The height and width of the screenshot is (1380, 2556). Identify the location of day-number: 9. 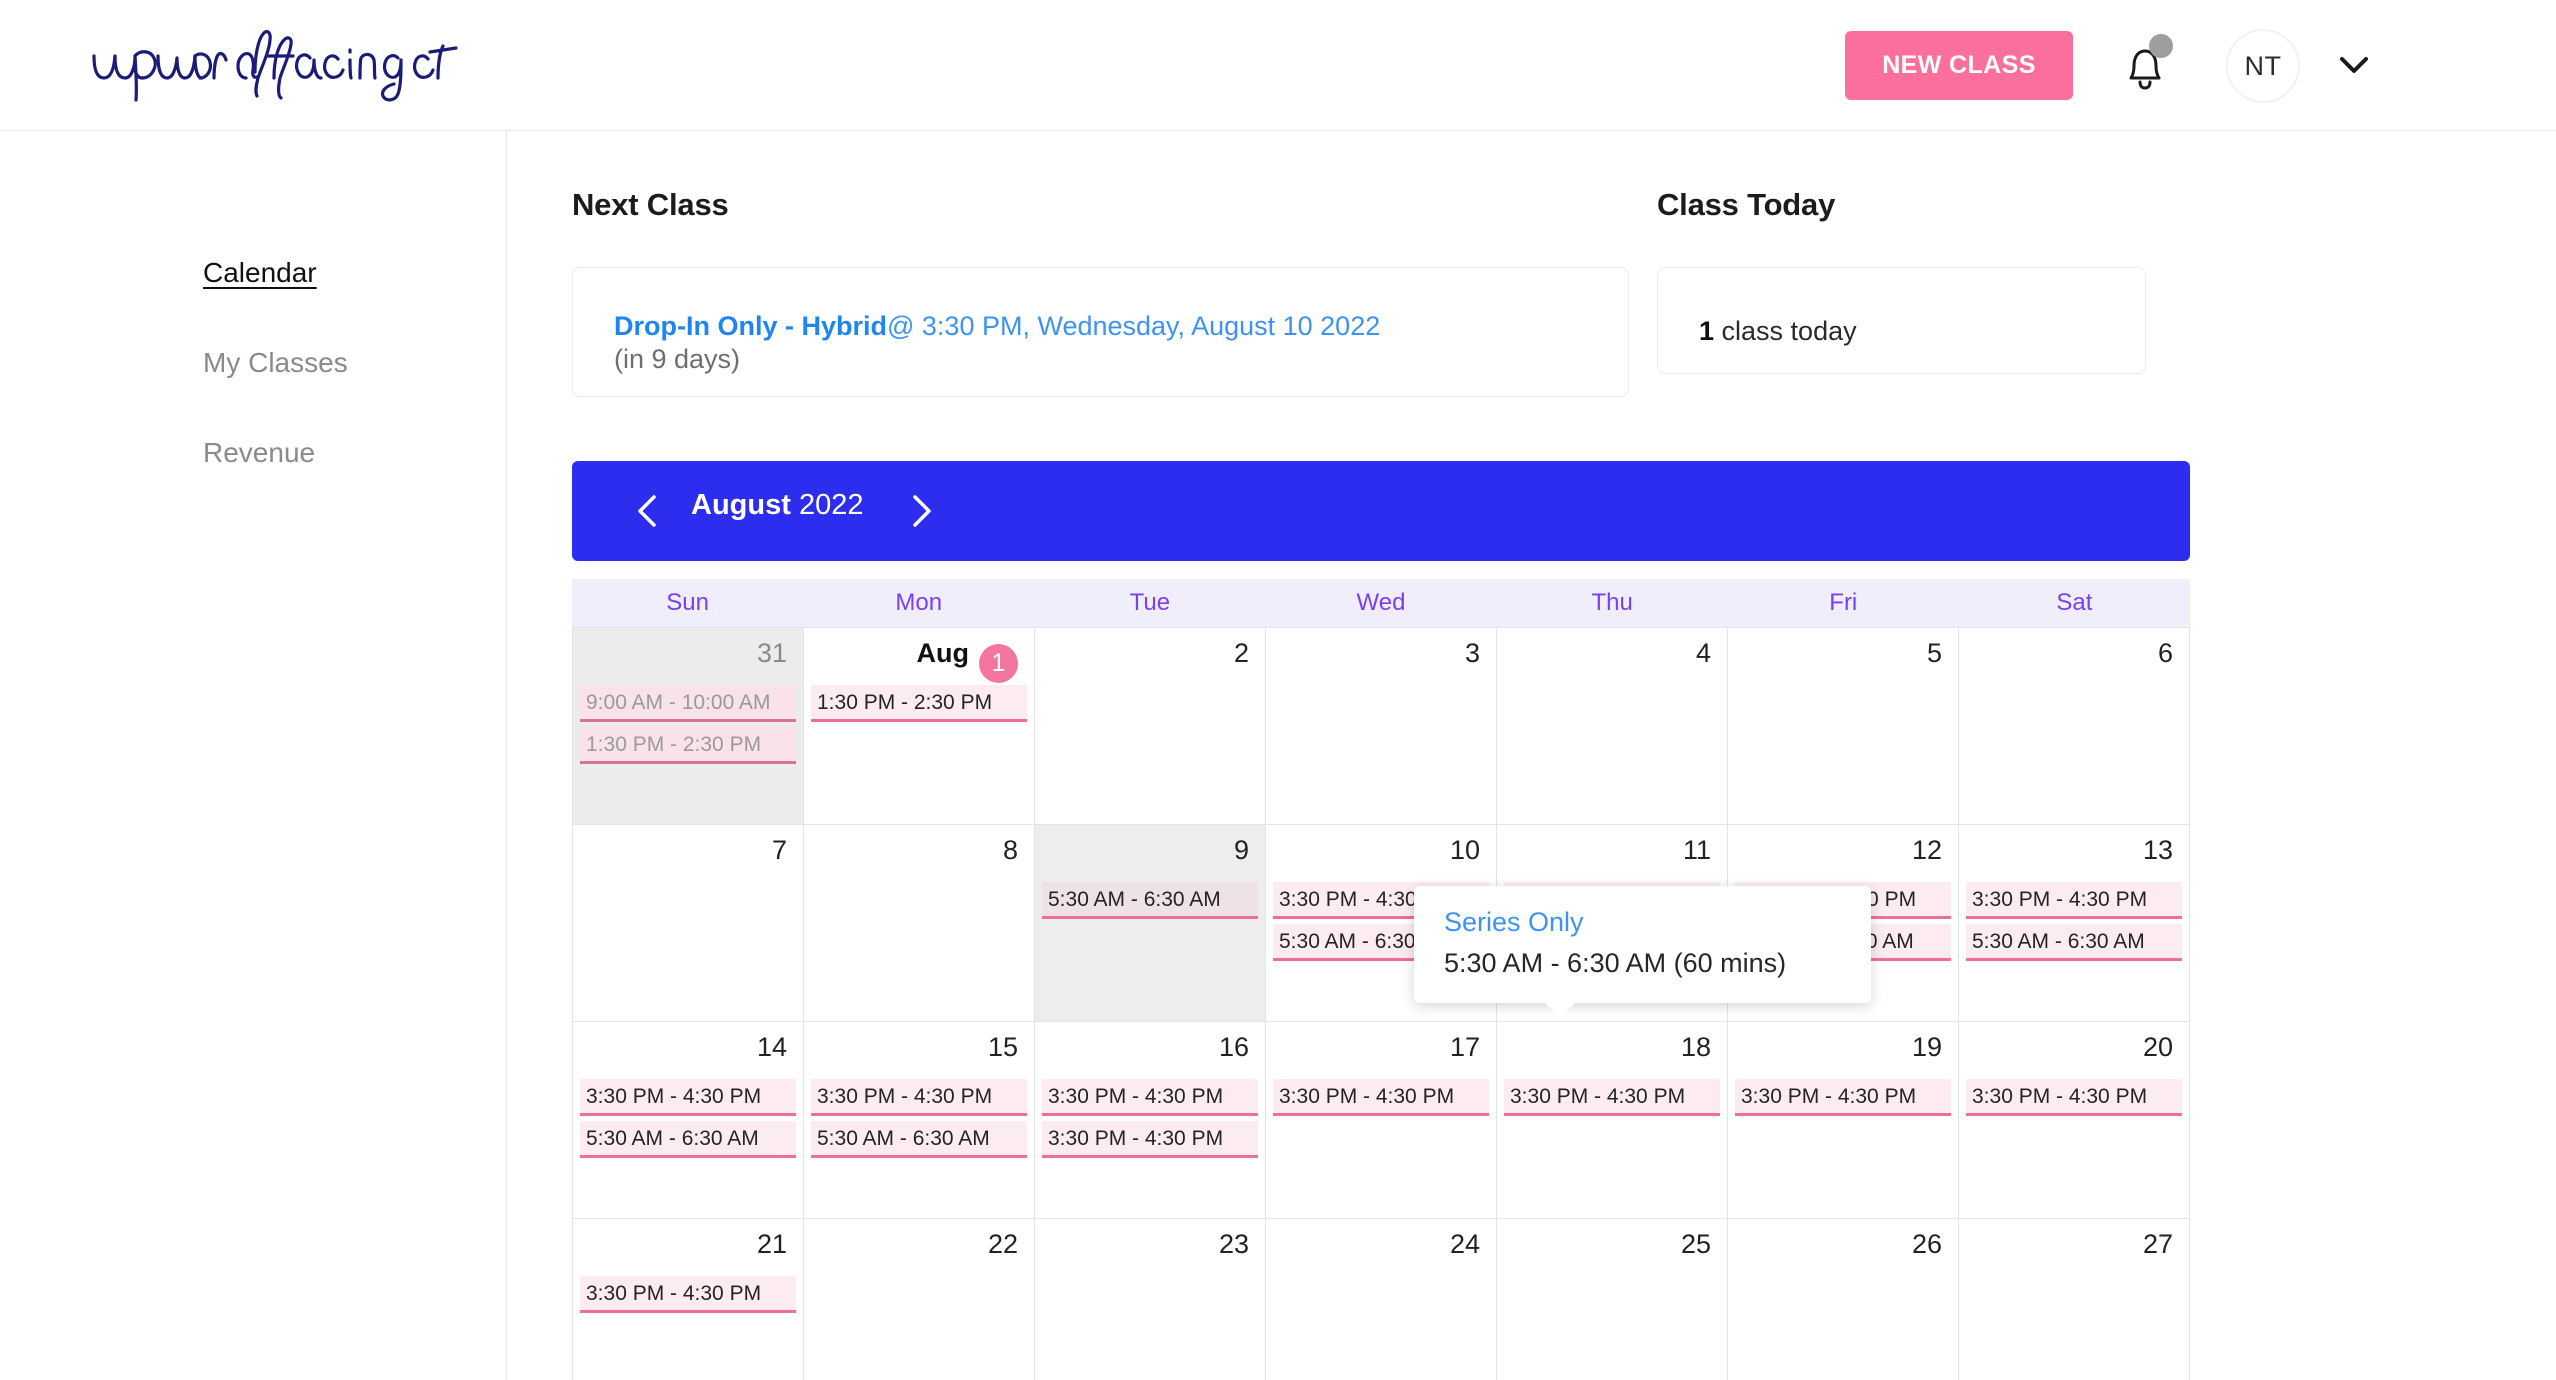
(1241, 850).